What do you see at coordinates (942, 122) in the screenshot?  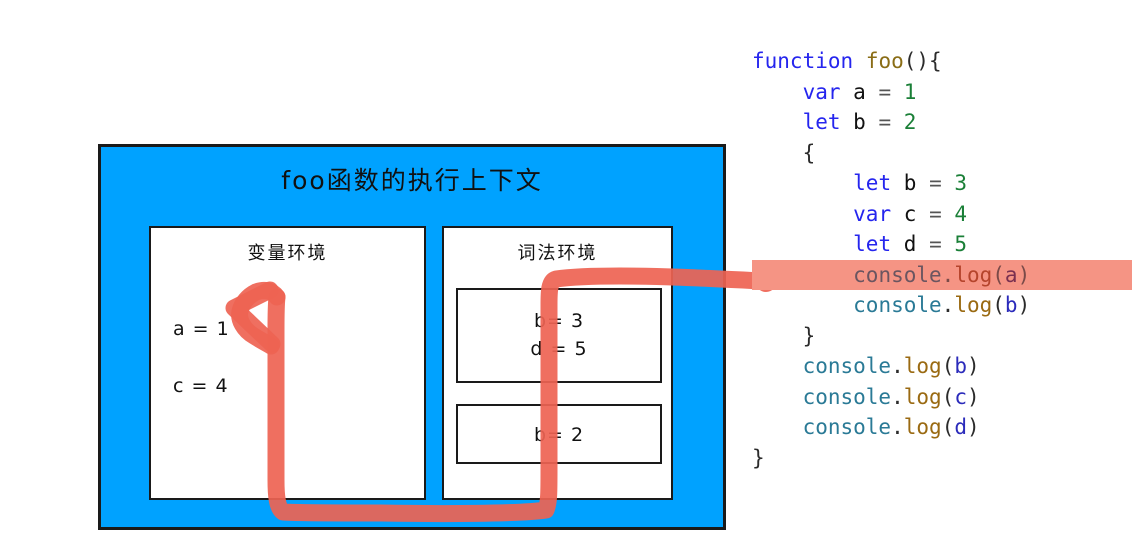 I see `code-line: let b = 2` at bounding box center [942, 122].